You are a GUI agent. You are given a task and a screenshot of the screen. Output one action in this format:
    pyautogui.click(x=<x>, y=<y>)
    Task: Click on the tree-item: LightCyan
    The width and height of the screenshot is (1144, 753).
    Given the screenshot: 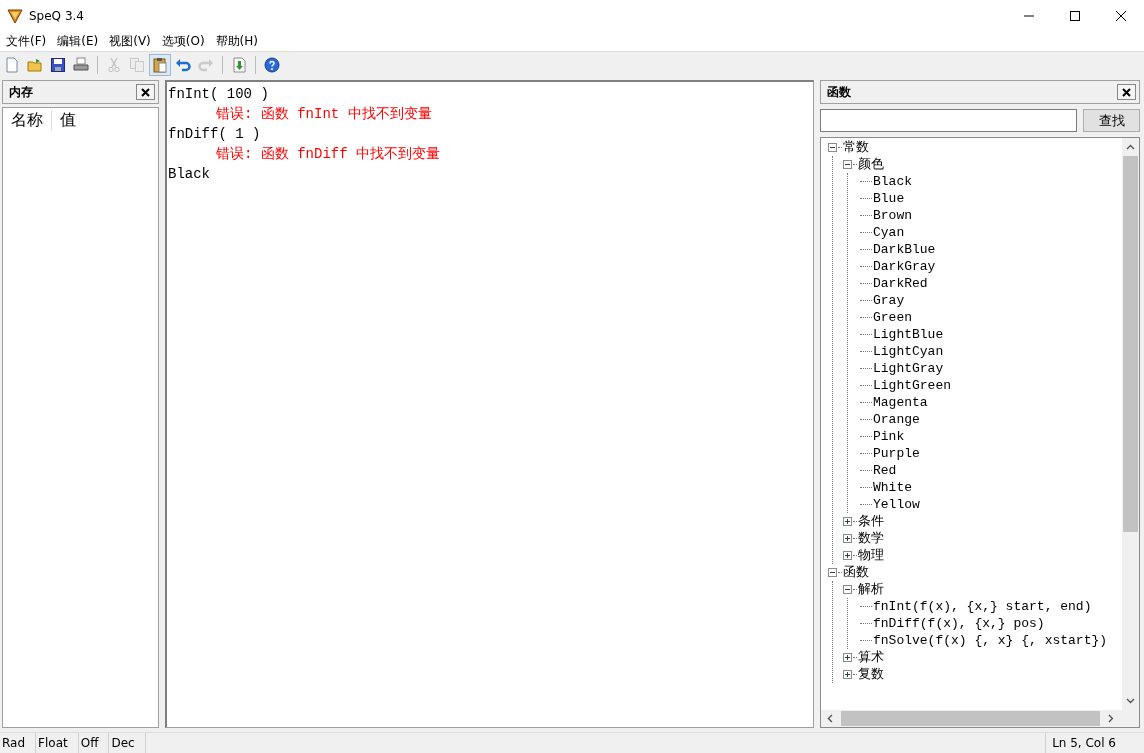 What is the action you would take?
    pyautogui.click(x=908, y=351)
    